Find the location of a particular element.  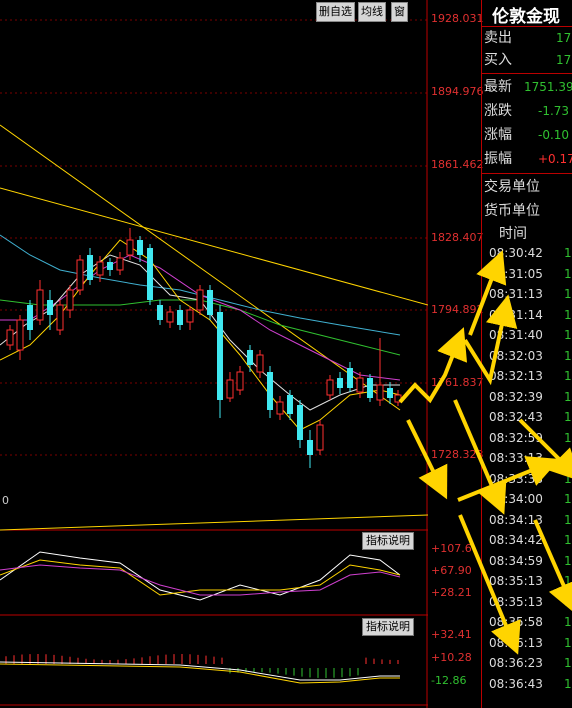

pct-label: 涨幅 is located at coordinates (498, 135).